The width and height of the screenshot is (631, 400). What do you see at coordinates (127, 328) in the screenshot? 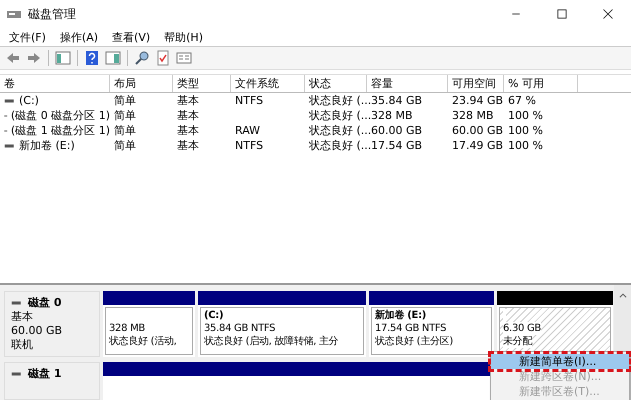
I see `partition-size: 328 MB` at bounding box center [127, 328].